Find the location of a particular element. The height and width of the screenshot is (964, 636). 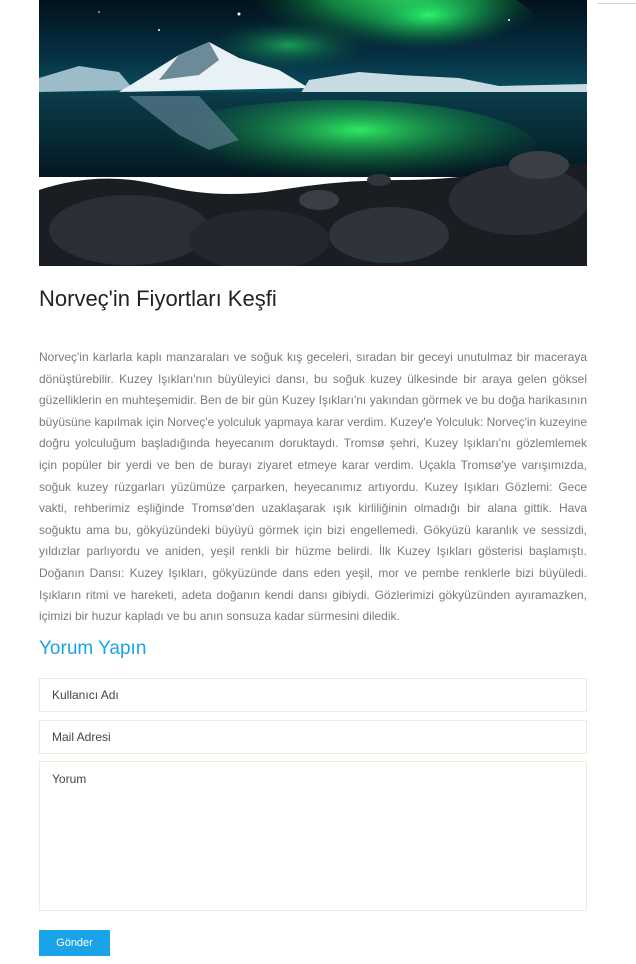

comment-textarea is located at coordinates (313, 836).